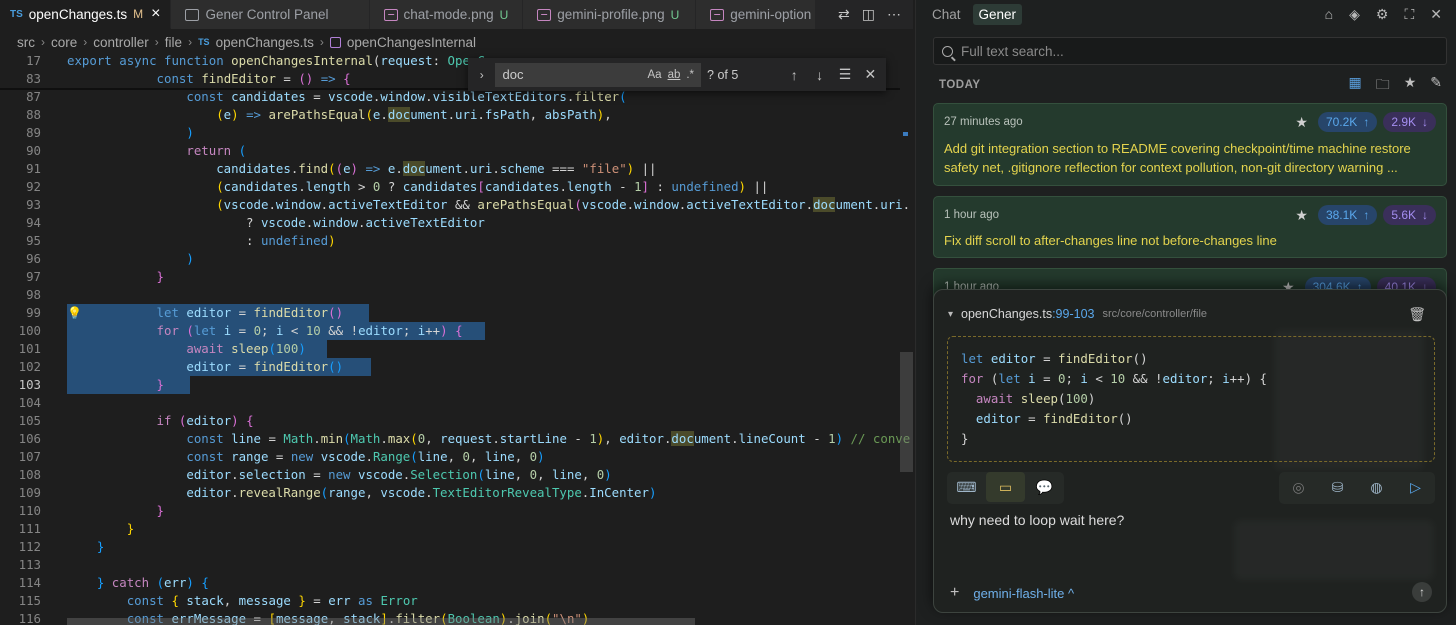  Describe the element at coordinates (267, 14) in the screenshot. I see `tab-label: Gener Control Panel` at that location.